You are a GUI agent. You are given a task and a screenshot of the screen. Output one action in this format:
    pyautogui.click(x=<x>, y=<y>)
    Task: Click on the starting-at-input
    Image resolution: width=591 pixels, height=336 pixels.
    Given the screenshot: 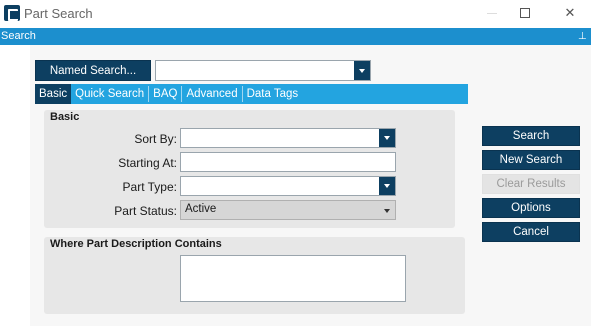 What is the action you would take?
    pyautogui.click(x=288, y=162)
    